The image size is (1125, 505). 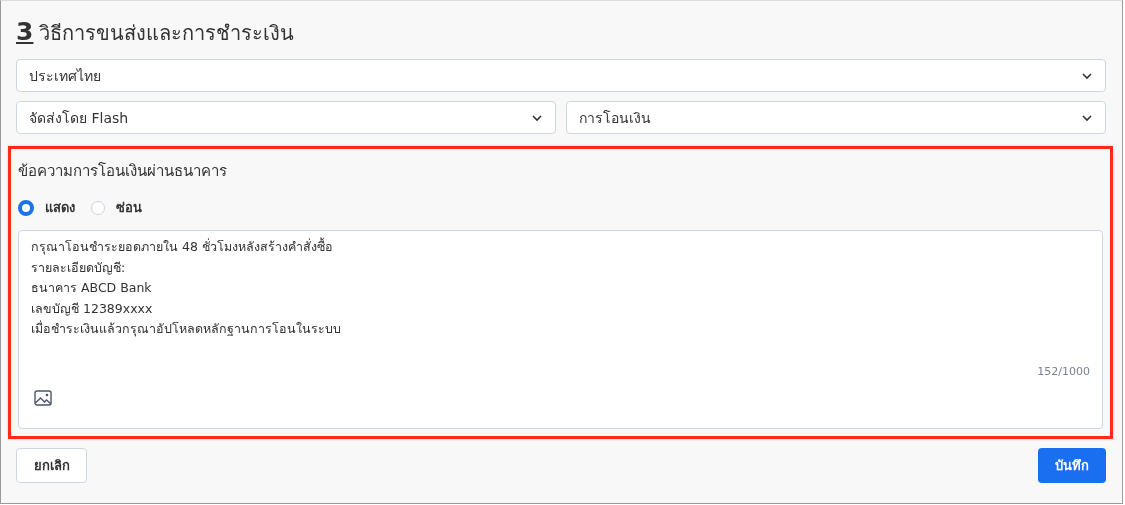 What do you see at coordinates (167, 33) in the screenshot?
I see `section-title: วิธีการขนส่งและการชำระเงิน` at bounding box center [167, 33].